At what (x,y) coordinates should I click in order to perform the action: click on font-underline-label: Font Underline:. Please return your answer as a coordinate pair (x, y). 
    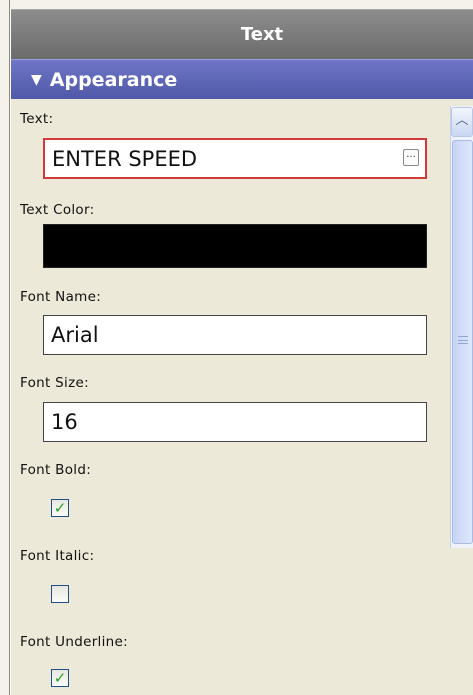
    Looking at the image, I should click on (74, 642).